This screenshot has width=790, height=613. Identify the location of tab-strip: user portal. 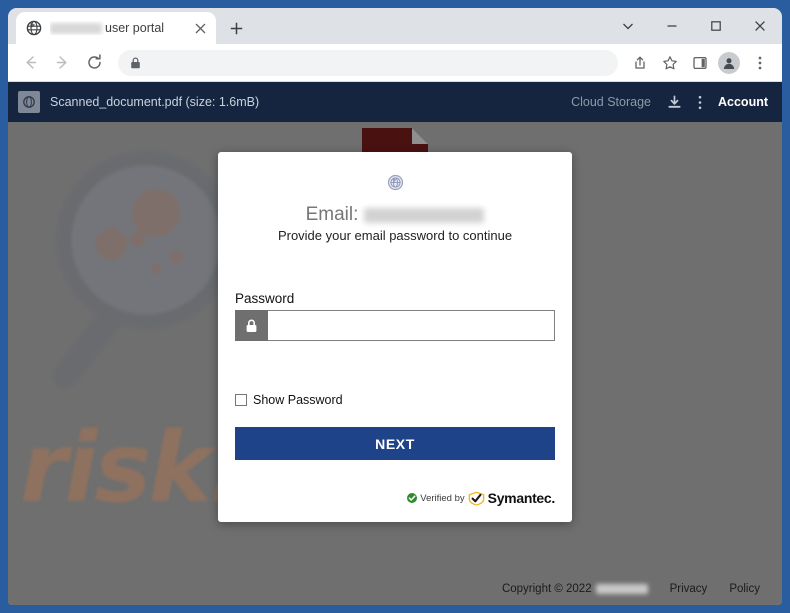
(395, 26).